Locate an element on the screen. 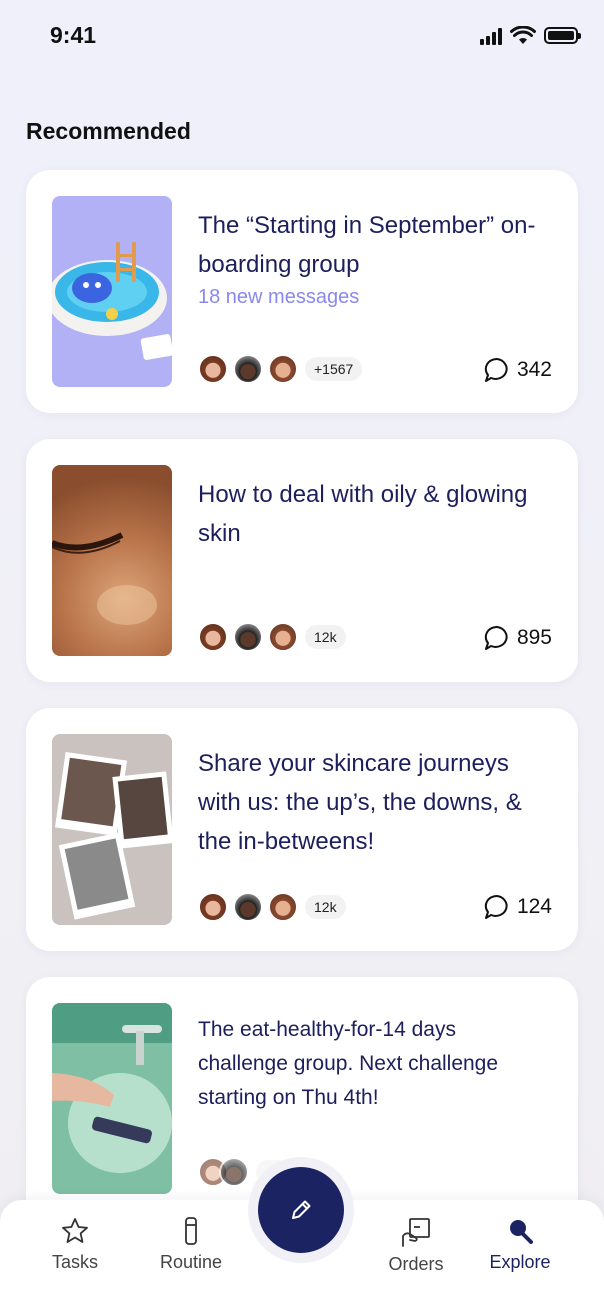 The image size is (604, 1308). star-icon is located at coordinates (75, 1230).